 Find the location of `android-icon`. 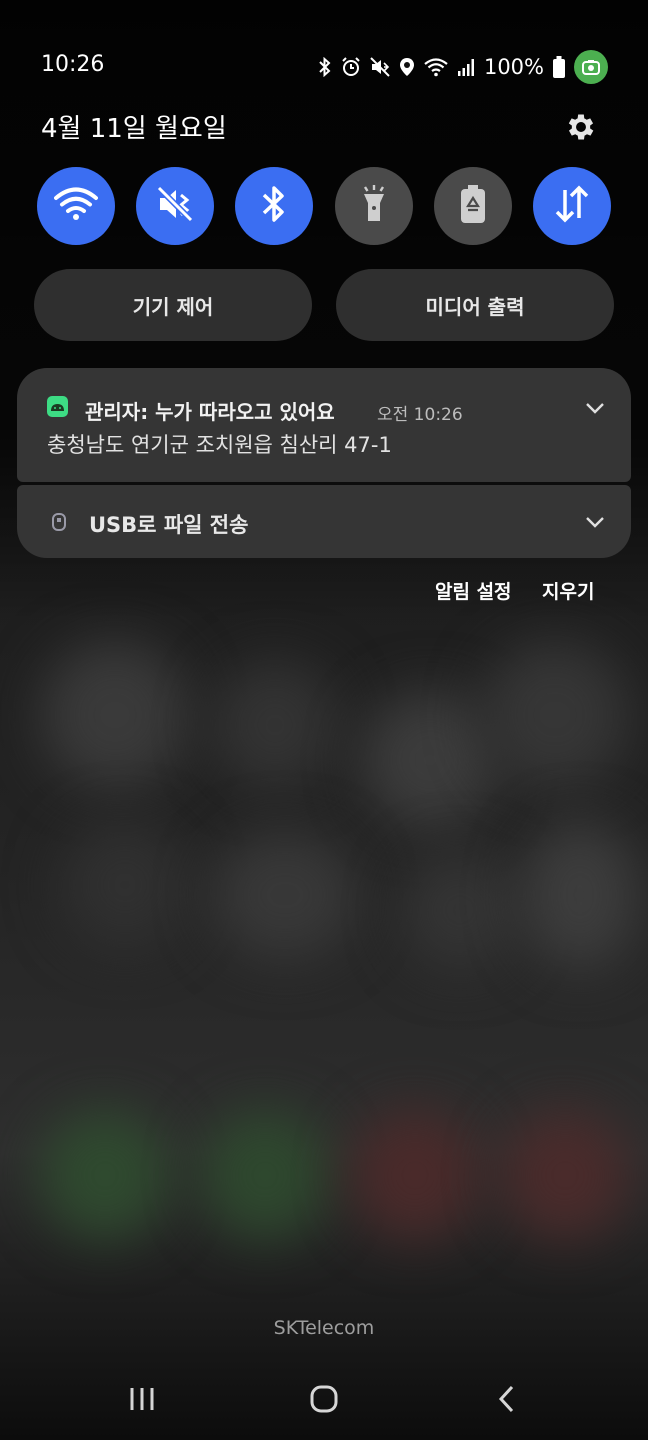

android-icon is located at coordinates (57, 406).